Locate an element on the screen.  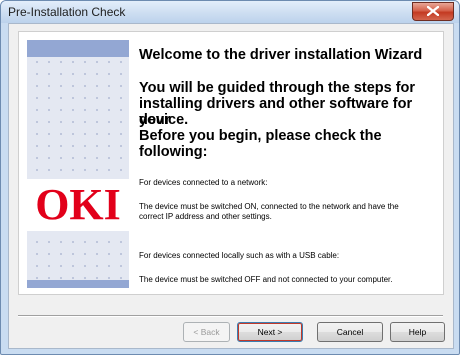
back-button: < Back is located at coordinates (206, 332).